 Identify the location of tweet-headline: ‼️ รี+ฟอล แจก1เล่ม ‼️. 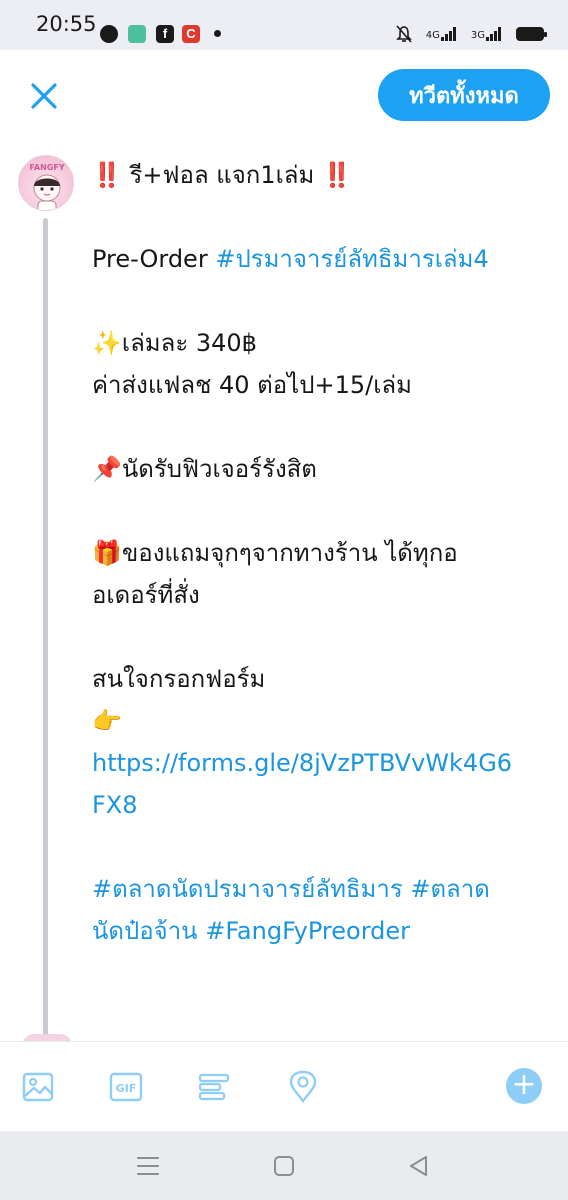
(323, 175).